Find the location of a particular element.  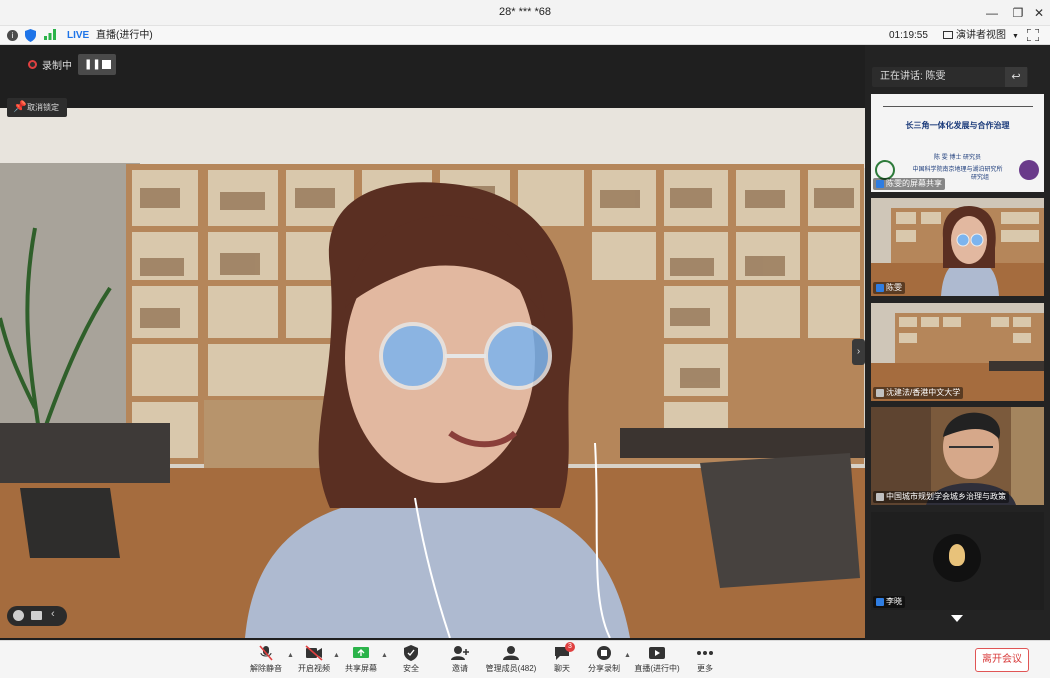

participant-tile-chenwen: 陈雯 is located at coordinates (957, 247).